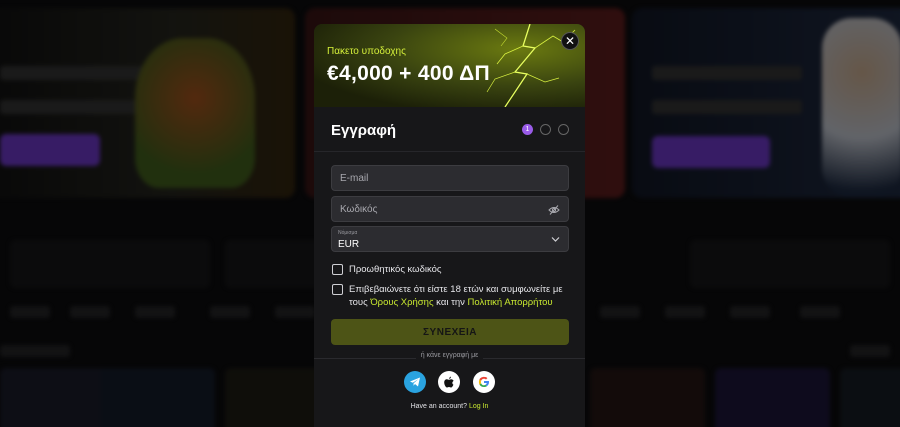 The image size is (900, 427). I want to click on google-button, so click(484, 382).